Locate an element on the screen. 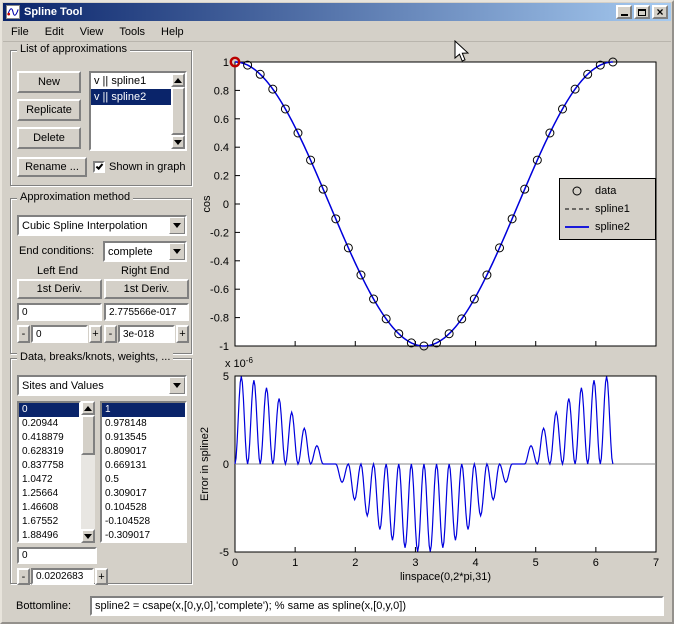 This screenshot has width=674, height=624. list-item: 0.809017 is located at coordinates (143, 452).